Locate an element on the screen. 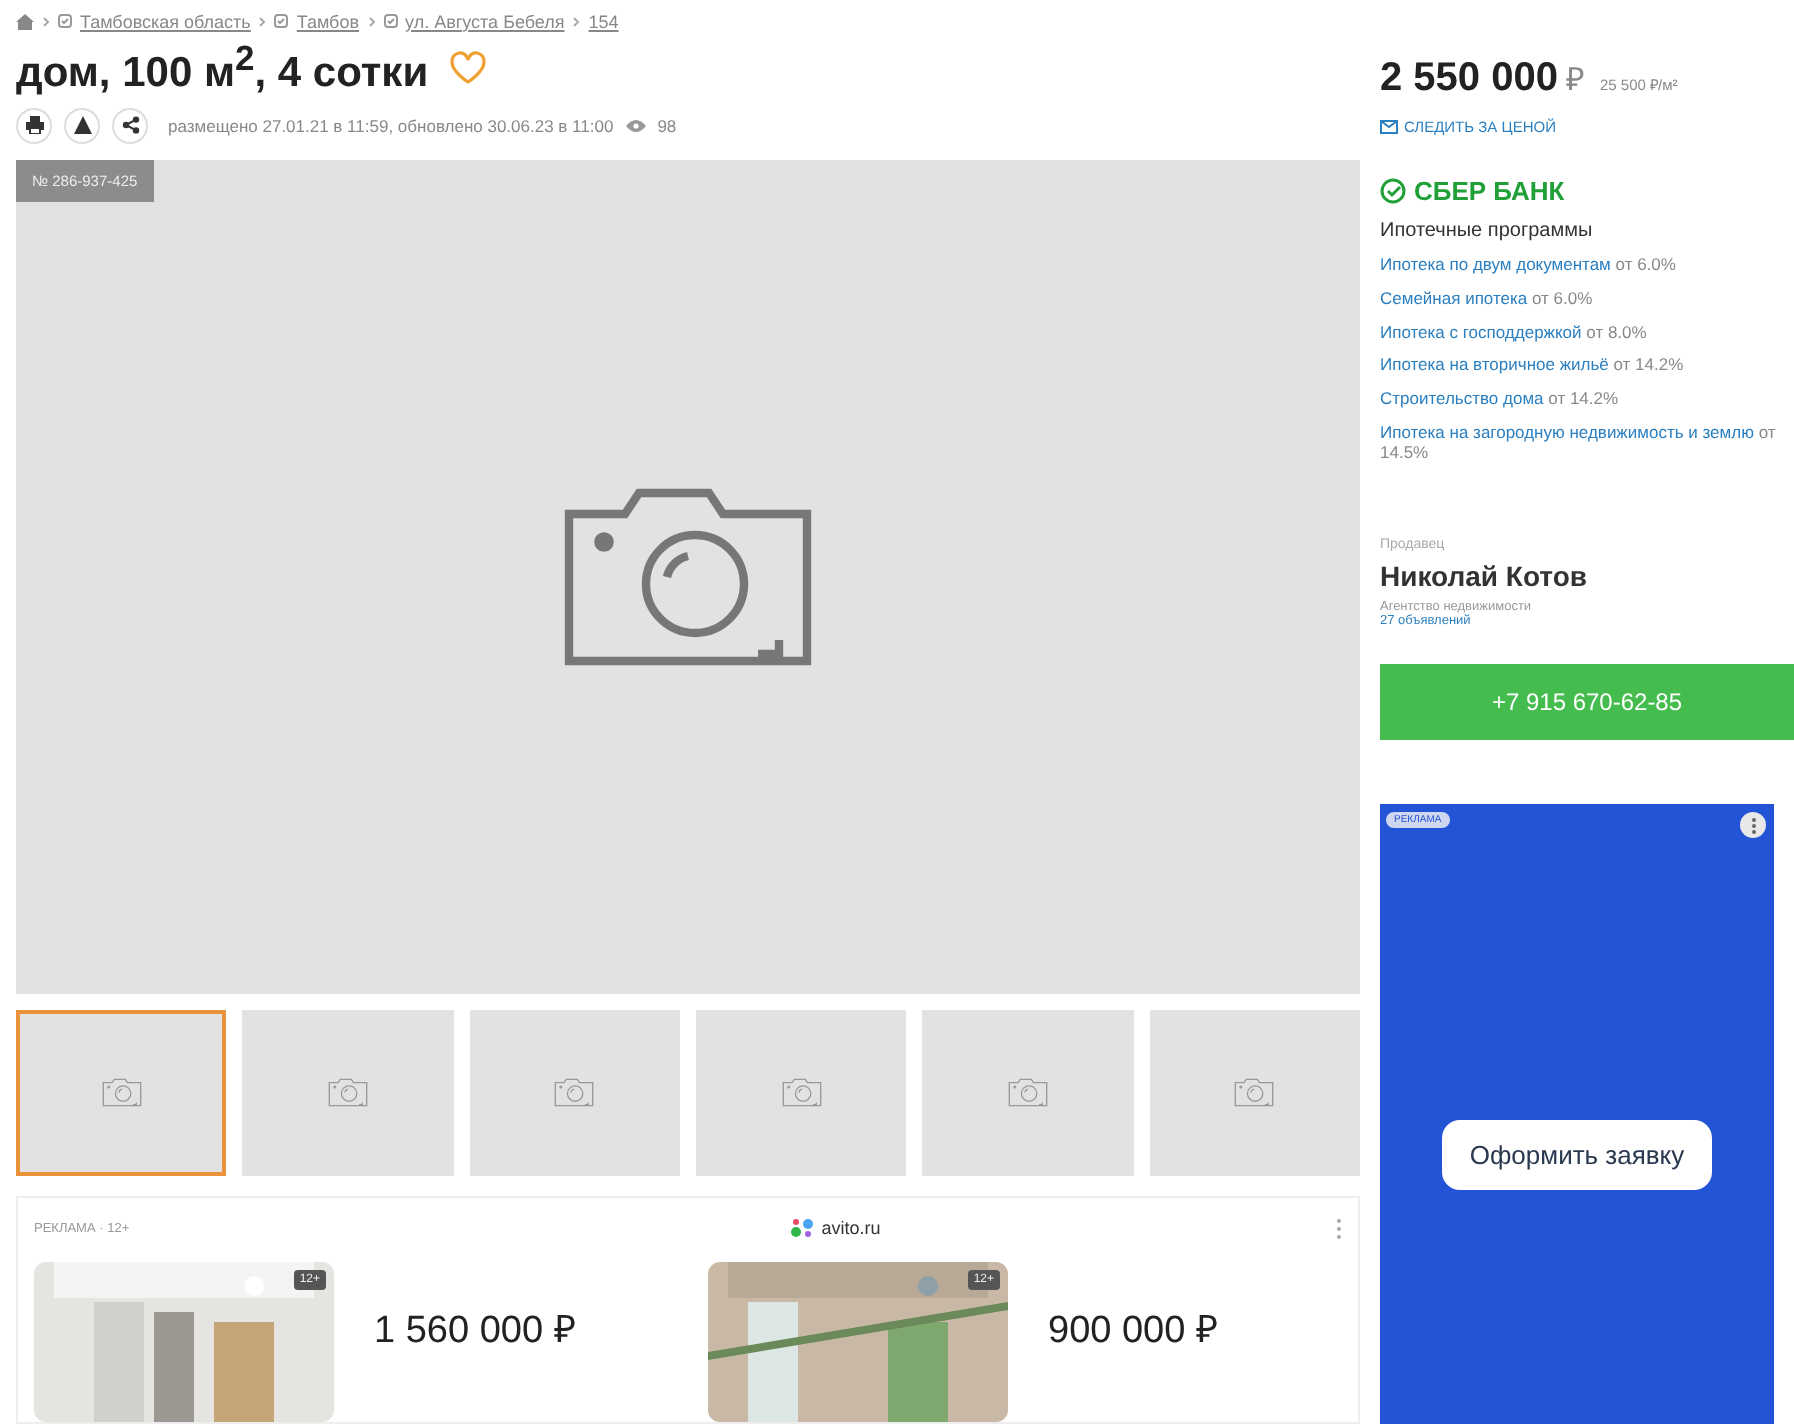 This screenshot has width=1794, height=1424. apply-button: Оформить заявку is located at coordinates (1577, 1154).